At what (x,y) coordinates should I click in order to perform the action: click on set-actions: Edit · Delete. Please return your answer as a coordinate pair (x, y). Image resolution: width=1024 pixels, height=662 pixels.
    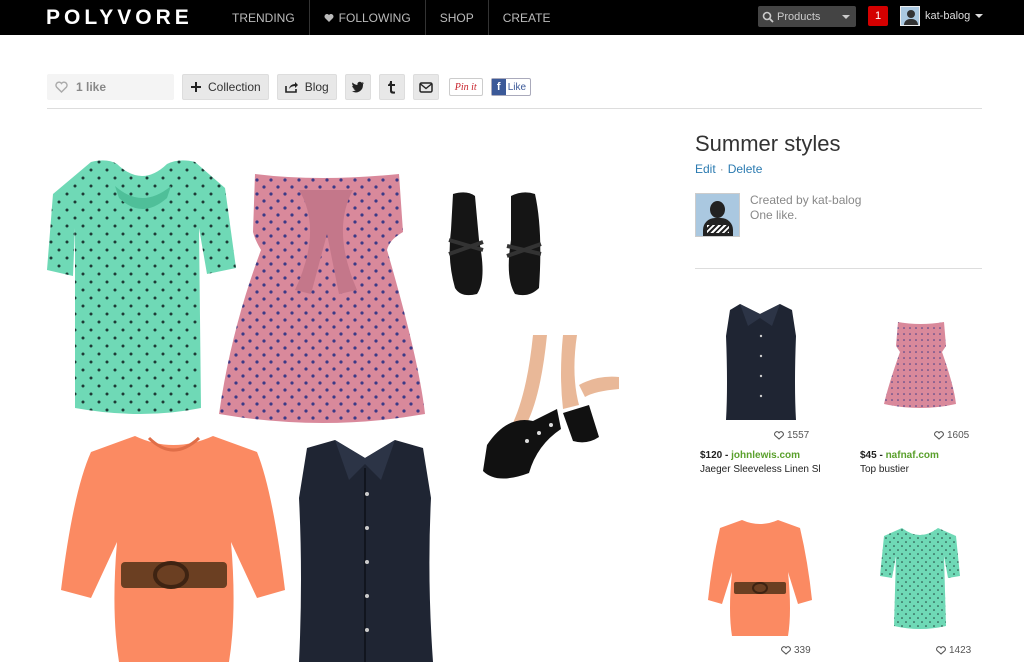
    Looking at the image, I should click on (728, 169).